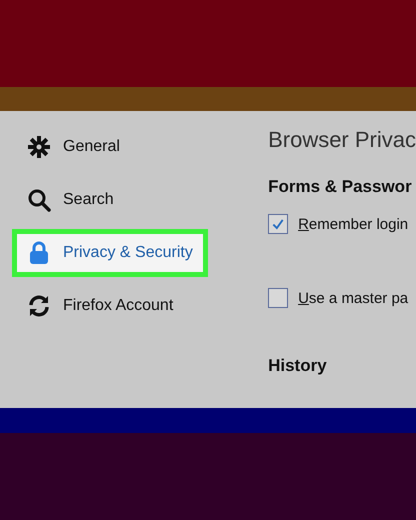 This screenshot has width=416, height=520. What do you see at coordinates (110, 147) in the screenshot?
I see `sidebar-item: General` at bounding box center [110, 147].